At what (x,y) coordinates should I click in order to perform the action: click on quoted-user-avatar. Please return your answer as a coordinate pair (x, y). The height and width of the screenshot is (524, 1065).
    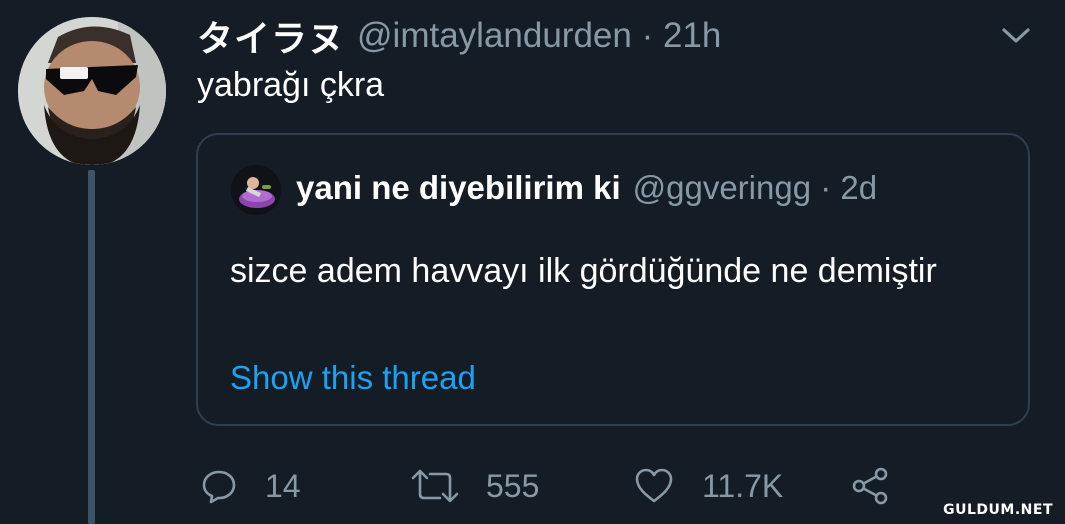
    Looking at the image, I should click on (256, 190).